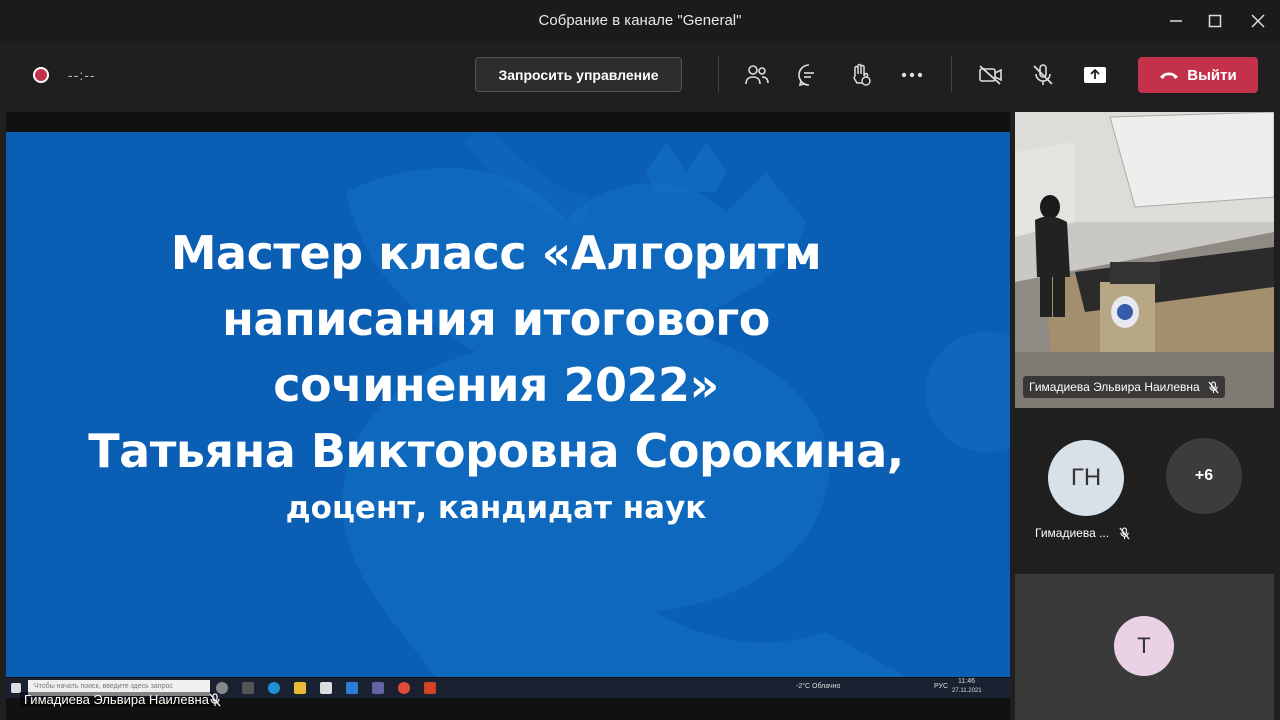  Describe the element at coordinates (496, 508) in the screenshot. I see `slide-subtitle: доцент, кандидат наук` at that location.